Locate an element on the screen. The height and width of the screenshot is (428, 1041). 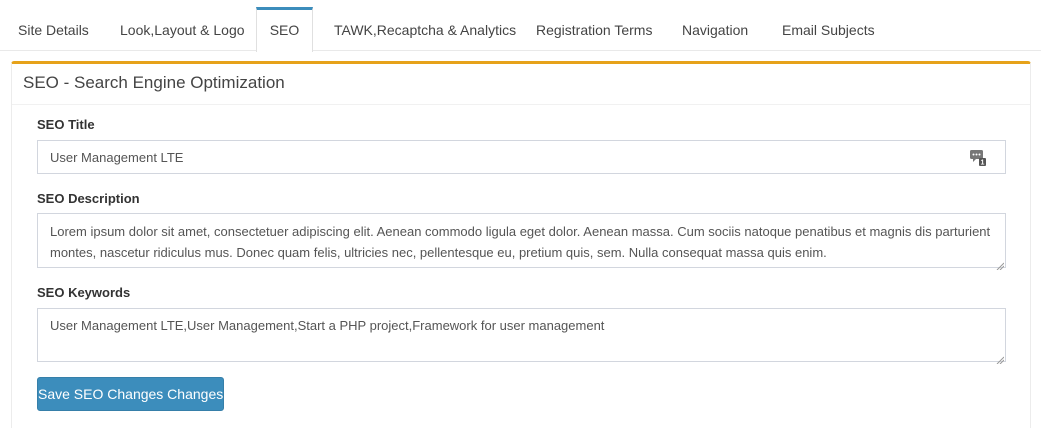
tab-tawk-recaptcha-analytics: TAWK,Recaptcha & Analytics is located at coordinates (425, 29).